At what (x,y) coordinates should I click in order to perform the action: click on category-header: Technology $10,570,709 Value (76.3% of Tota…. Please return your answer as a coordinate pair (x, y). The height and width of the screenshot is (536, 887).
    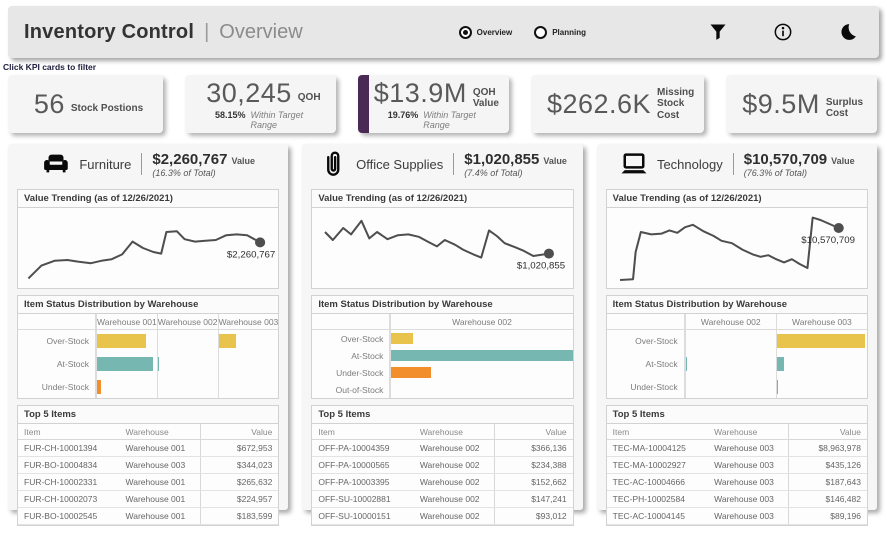
    Looking at the image, I should click on (737, 164).